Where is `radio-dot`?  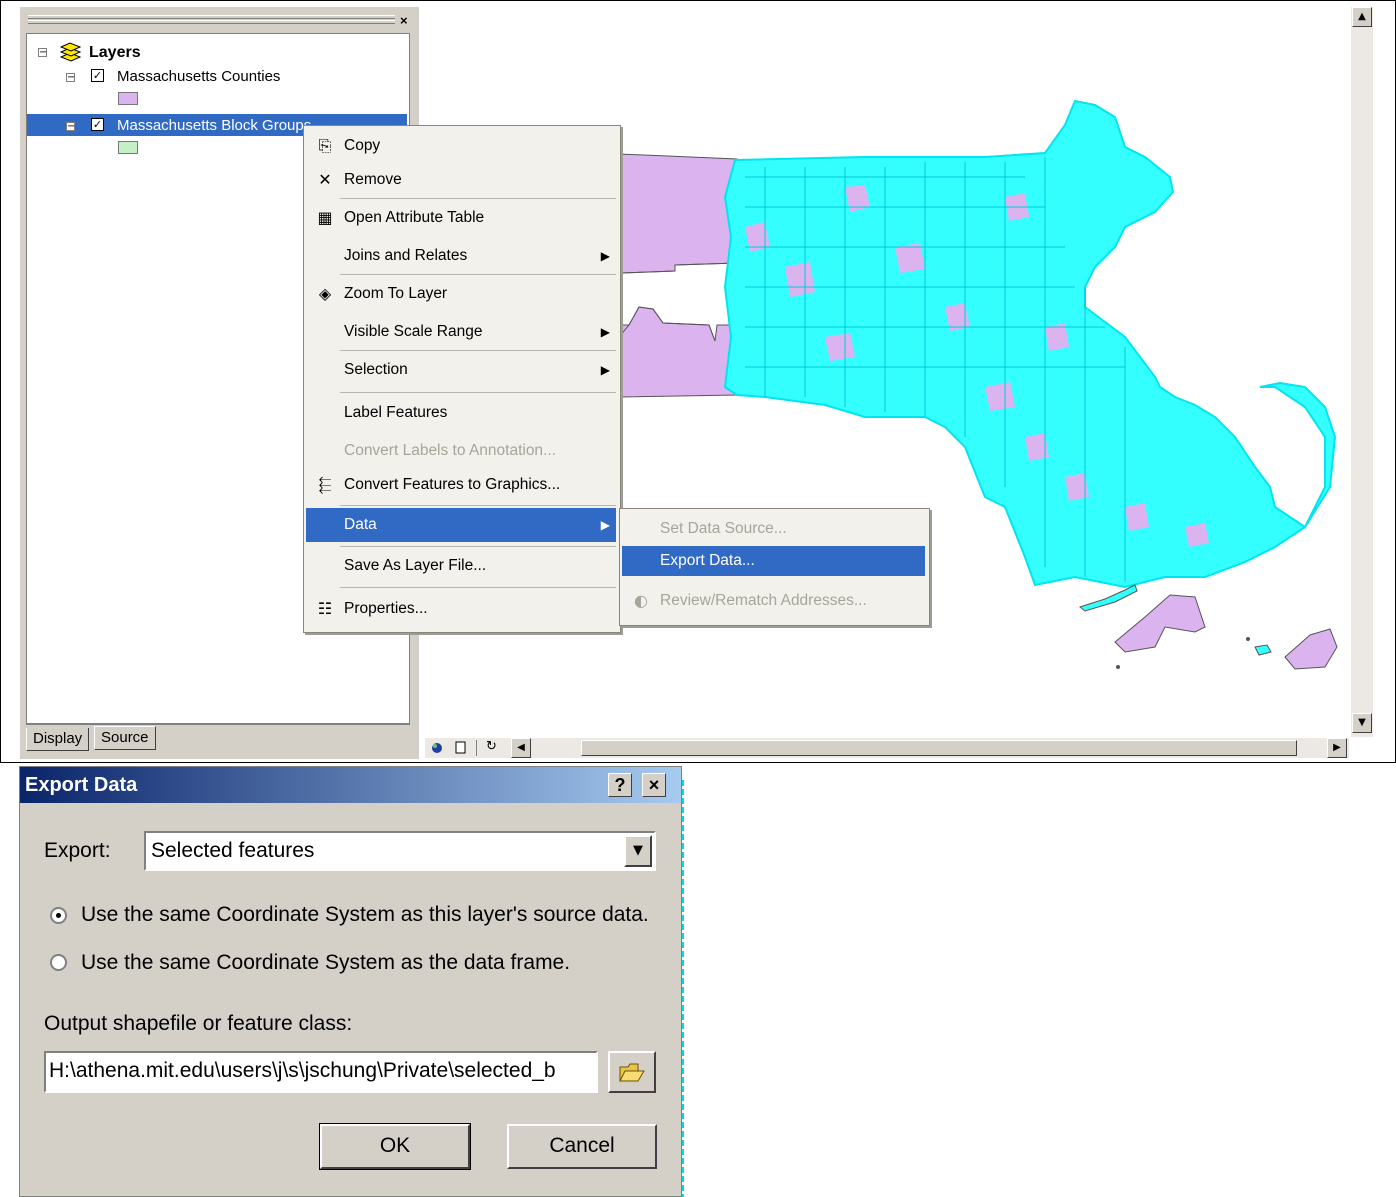
radio-dot is located at coordinates (58, 915).